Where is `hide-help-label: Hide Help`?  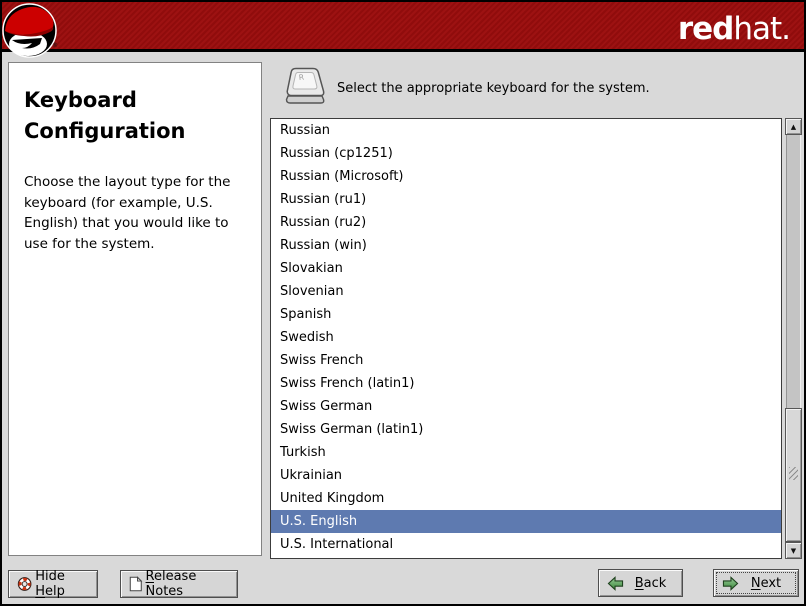 hide-help-label: Hide Help is located at coordinates (50, 584).